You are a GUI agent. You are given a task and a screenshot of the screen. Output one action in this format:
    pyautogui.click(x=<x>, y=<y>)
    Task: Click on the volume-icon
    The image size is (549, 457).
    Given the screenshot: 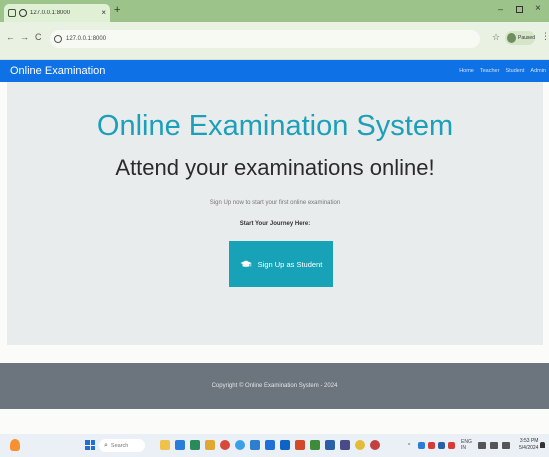 What is the action you would take?
    pyautogui.click(x=494, y=445)
    